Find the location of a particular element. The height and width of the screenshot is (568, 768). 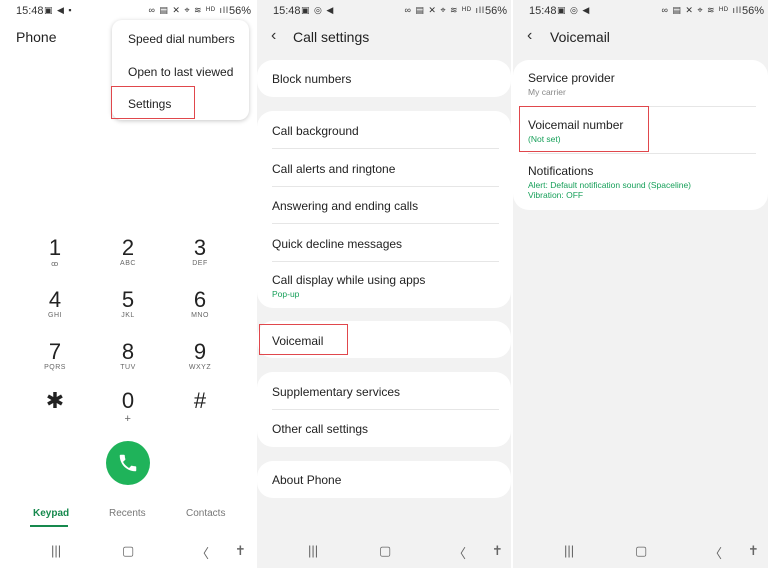

key-digit: 9 is located at coordinates (200, 351).